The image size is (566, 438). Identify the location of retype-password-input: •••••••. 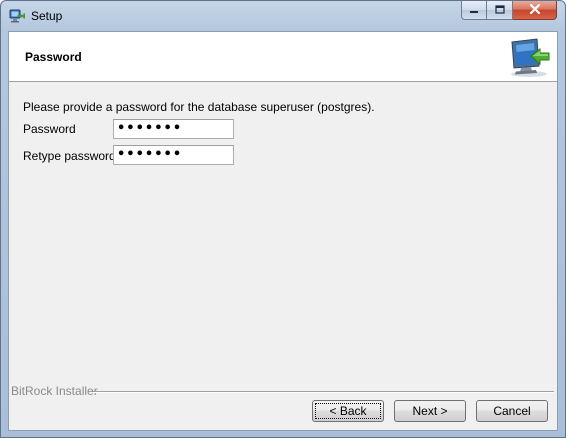
(173, 155).